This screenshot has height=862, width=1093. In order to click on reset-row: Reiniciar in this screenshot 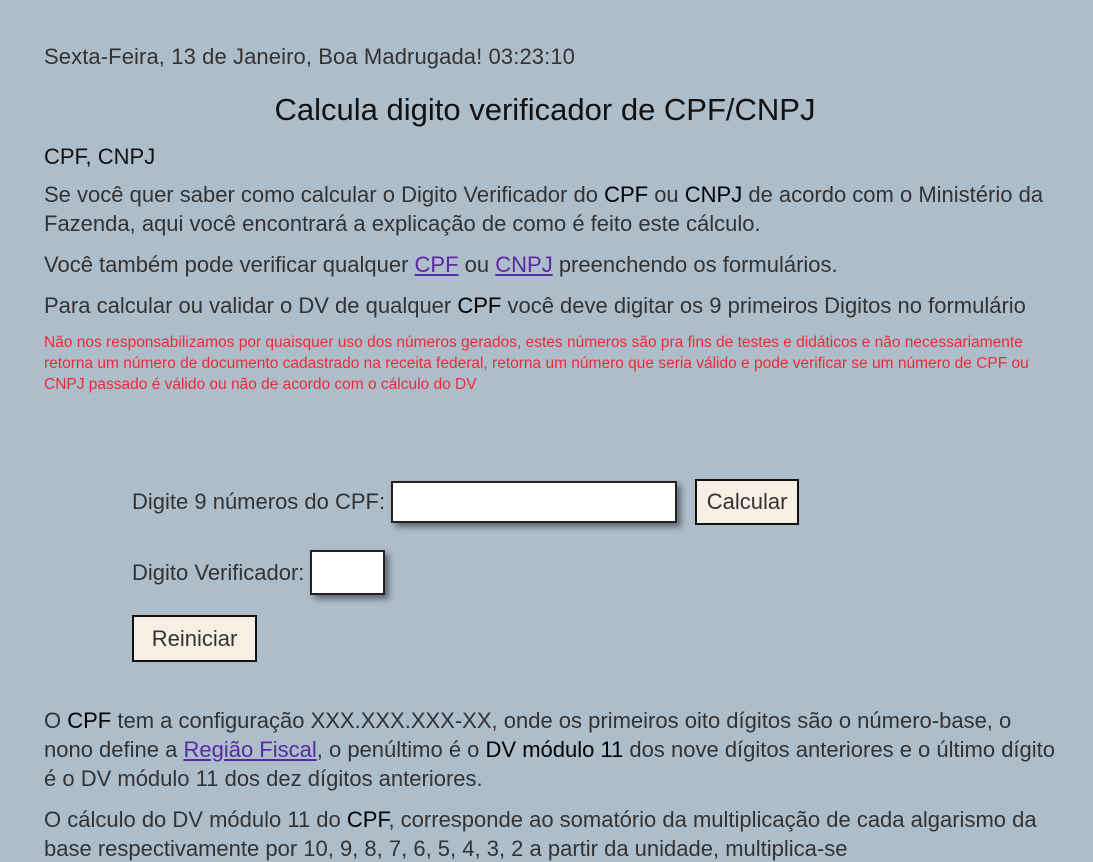, I will do `click(532, 638)`.